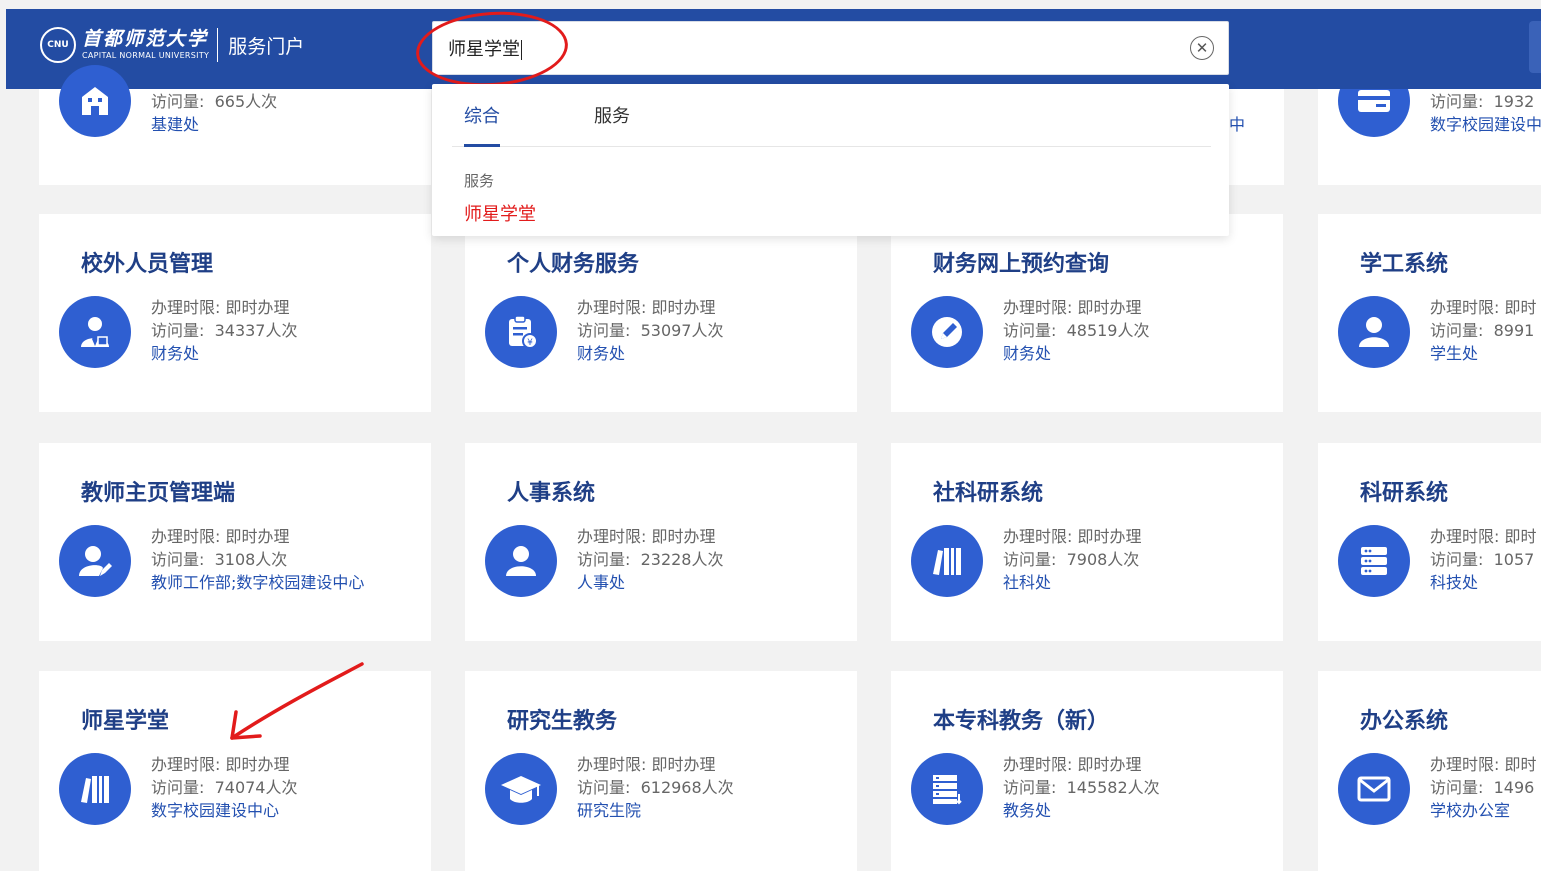  Describe the element at coordinates (1454, 353) in the screenshot. I see `department: 学生处` at that location.